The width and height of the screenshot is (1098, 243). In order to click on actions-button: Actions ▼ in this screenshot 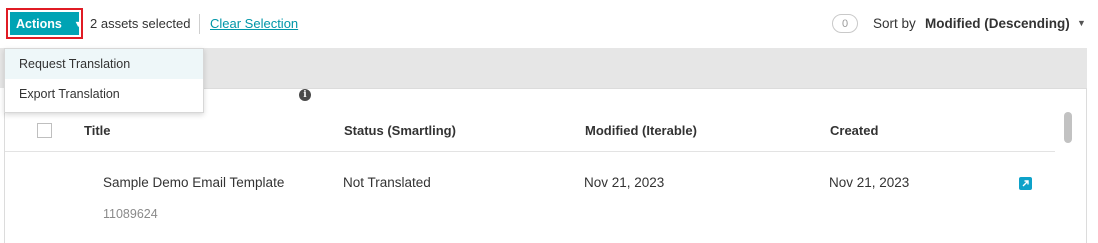, I will do `click(46, 23)`.